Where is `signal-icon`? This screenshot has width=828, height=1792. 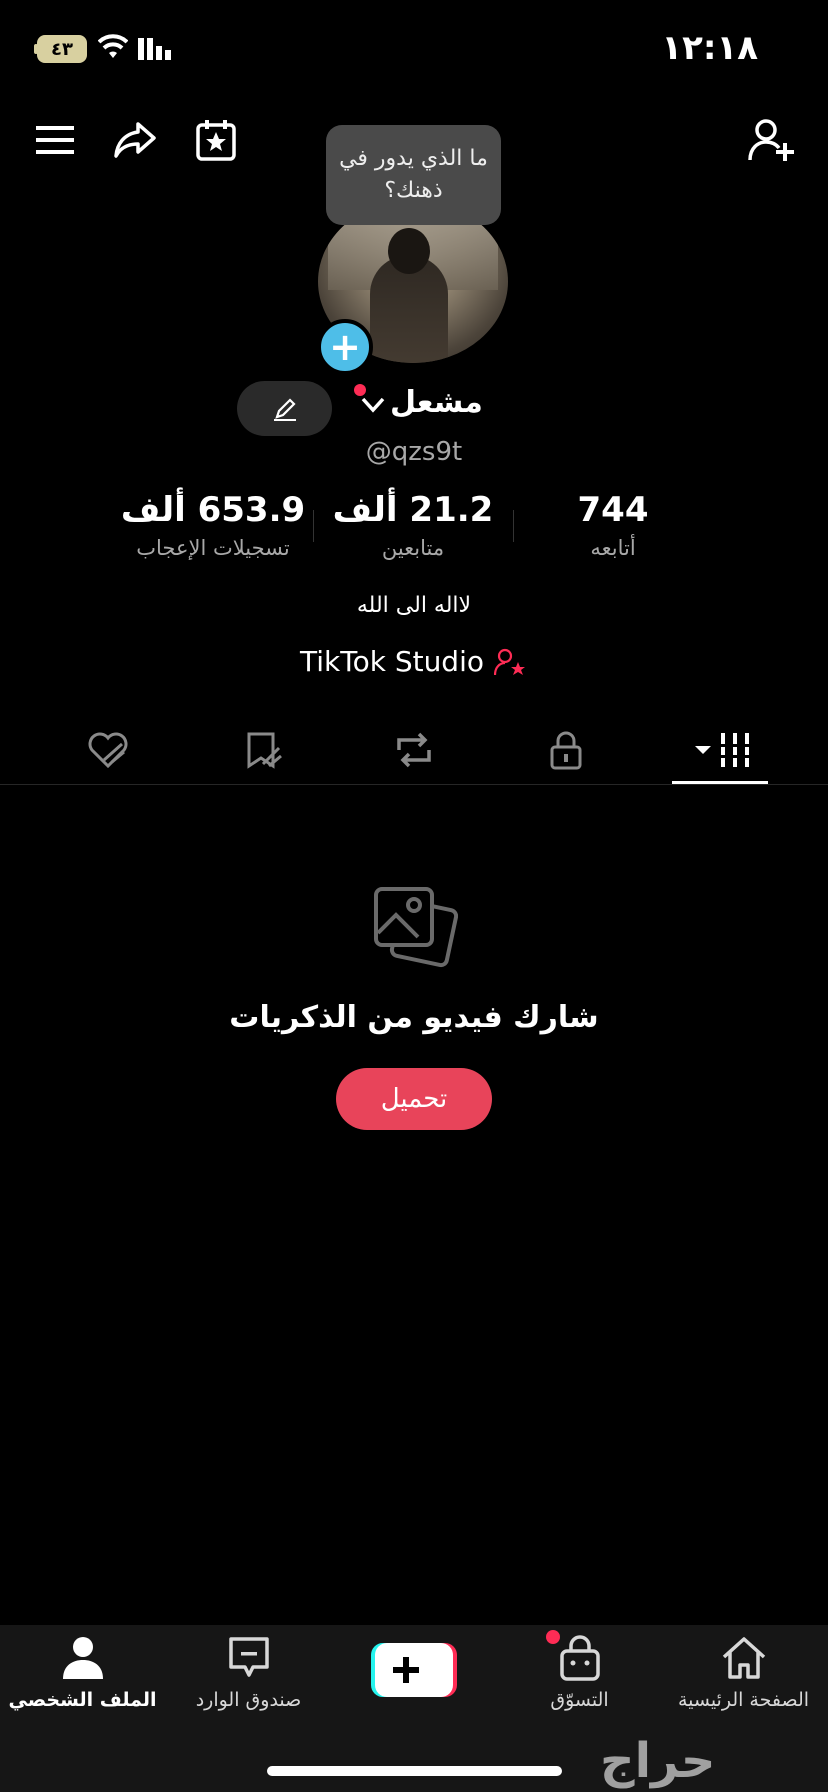
signal-icon is located at coordinates (154, 49).